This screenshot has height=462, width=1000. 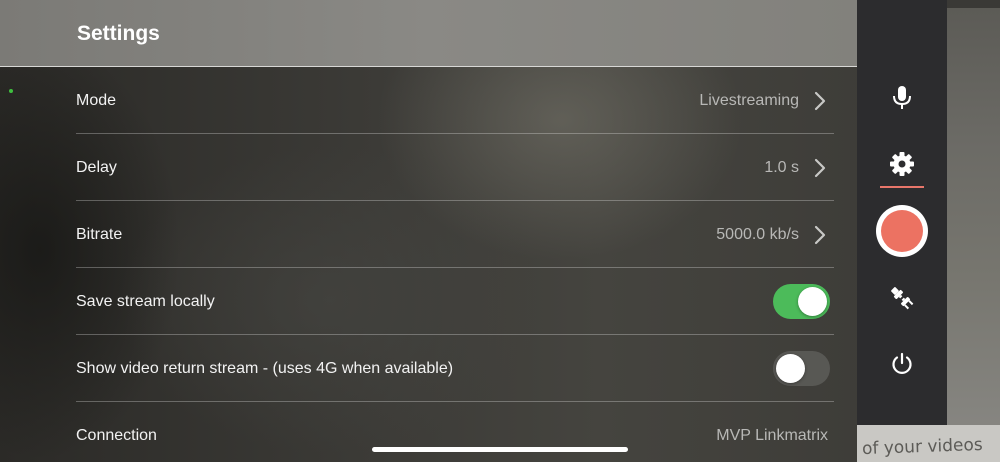 What do you see at coordinates (902, 187) in the screenshot?
I see `active-tab-indicator` at bounding box center [902, 187].